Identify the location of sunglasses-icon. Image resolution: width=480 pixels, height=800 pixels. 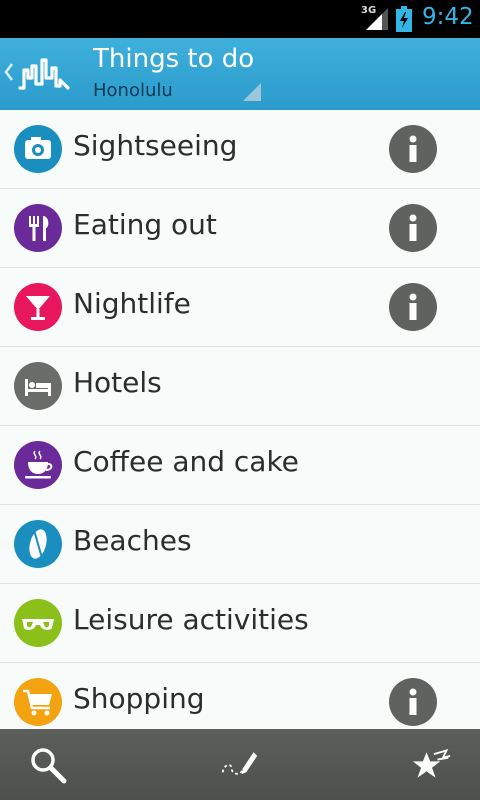
(38, 623).